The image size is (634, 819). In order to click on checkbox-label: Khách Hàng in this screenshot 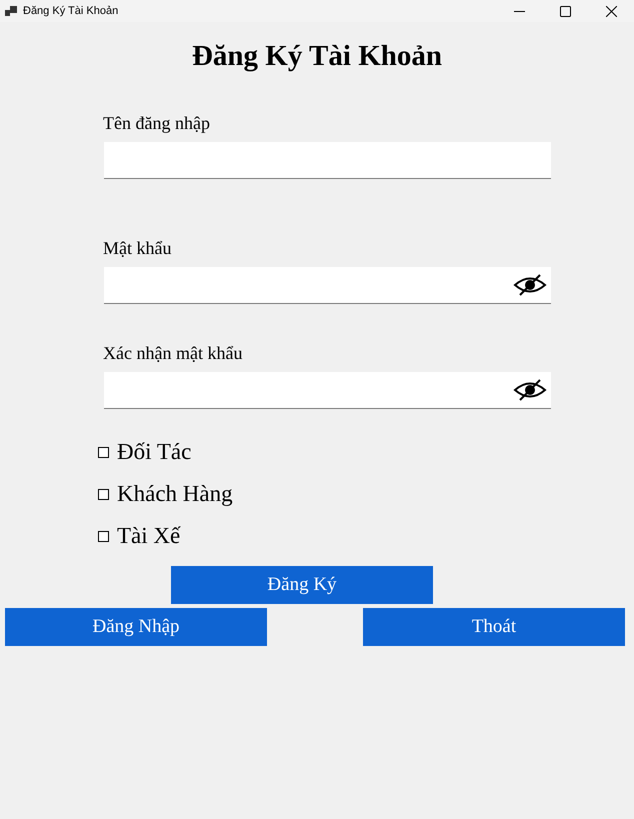, I will do `click(175, 494)`.